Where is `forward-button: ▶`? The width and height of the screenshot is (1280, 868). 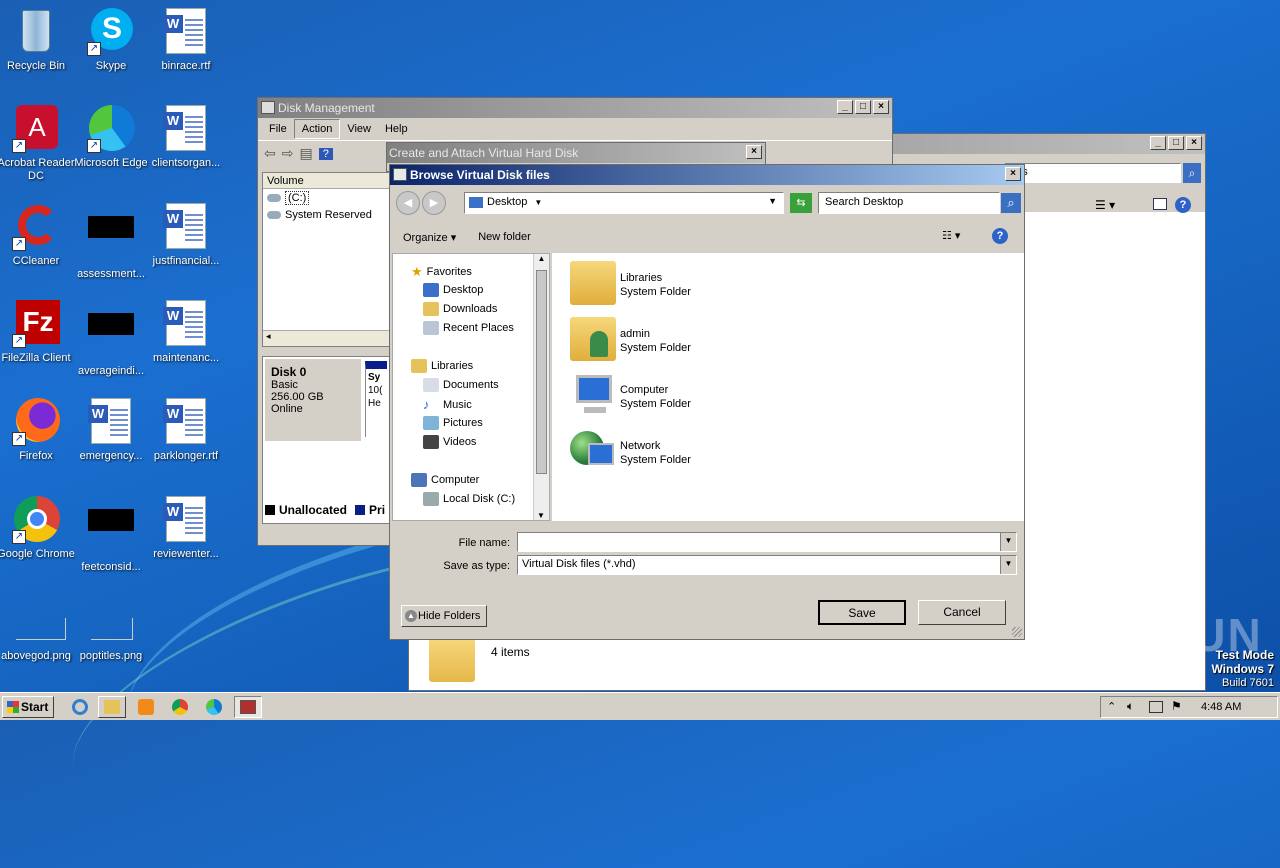 forward-button: ▶ is located at coordinates (434, 203).